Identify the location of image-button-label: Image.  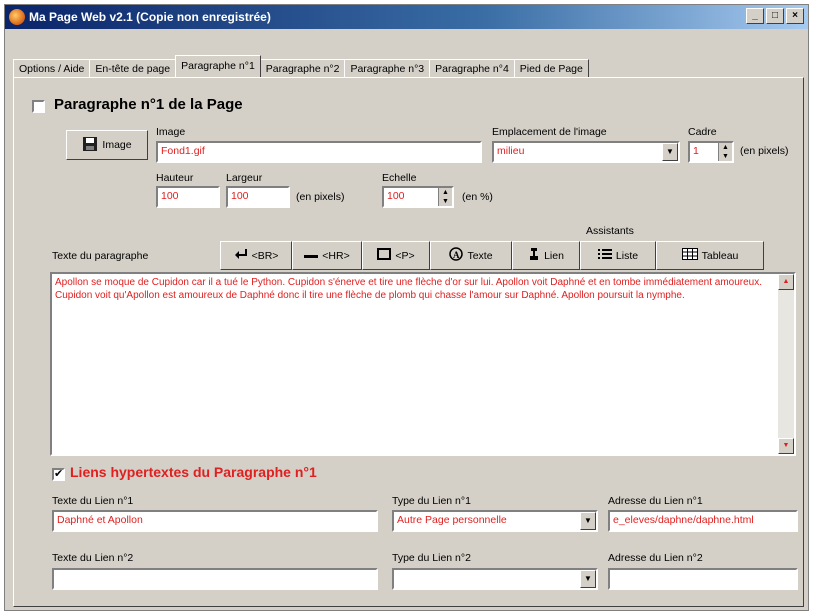
(117, 145).